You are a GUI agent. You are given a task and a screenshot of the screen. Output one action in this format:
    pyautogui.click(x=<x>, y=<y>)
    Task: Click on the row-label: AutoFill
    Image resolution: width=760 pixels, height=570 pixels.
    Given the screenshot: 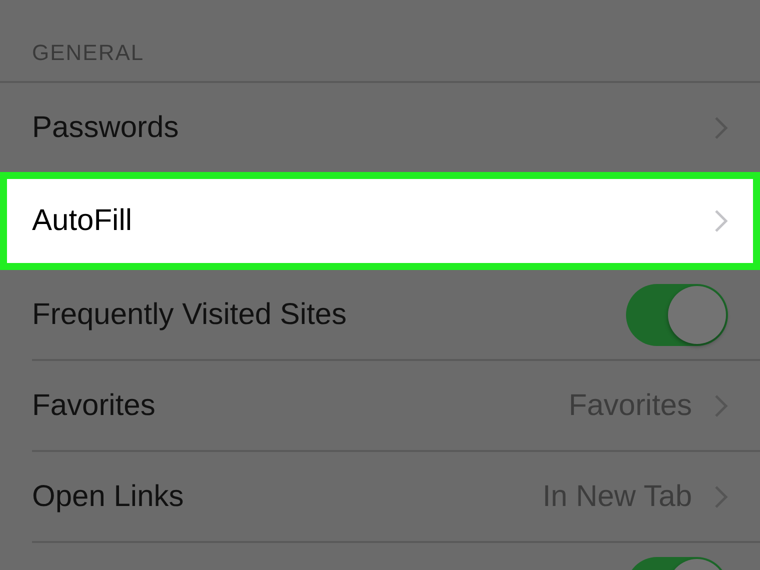 What is the action you would take?
    pyautogui.click(x=82, y=221)
    